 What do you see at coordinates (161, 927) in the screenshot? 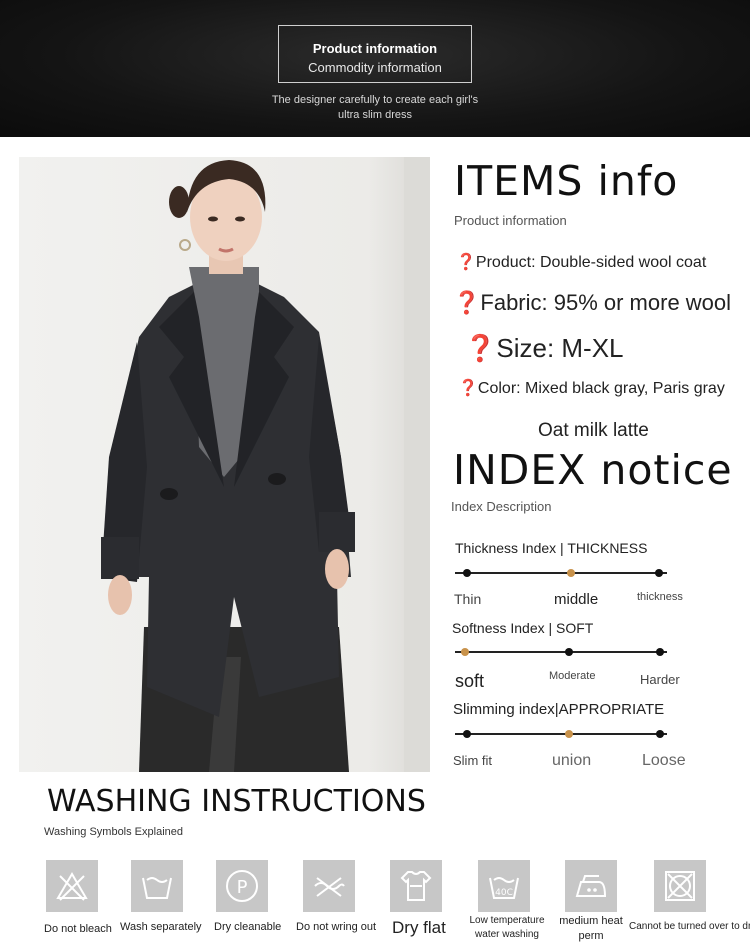
I see `wash-basin-label: Wash separately` at bounding box center [161, 927].